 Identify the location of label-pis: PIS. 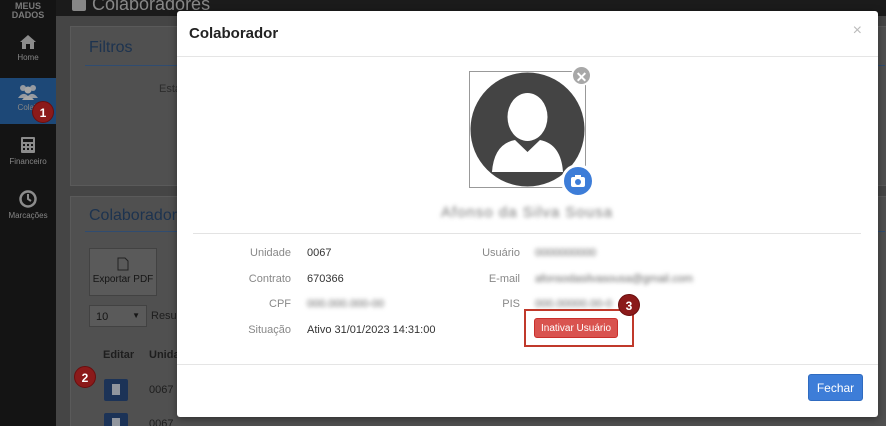
(511, 304).